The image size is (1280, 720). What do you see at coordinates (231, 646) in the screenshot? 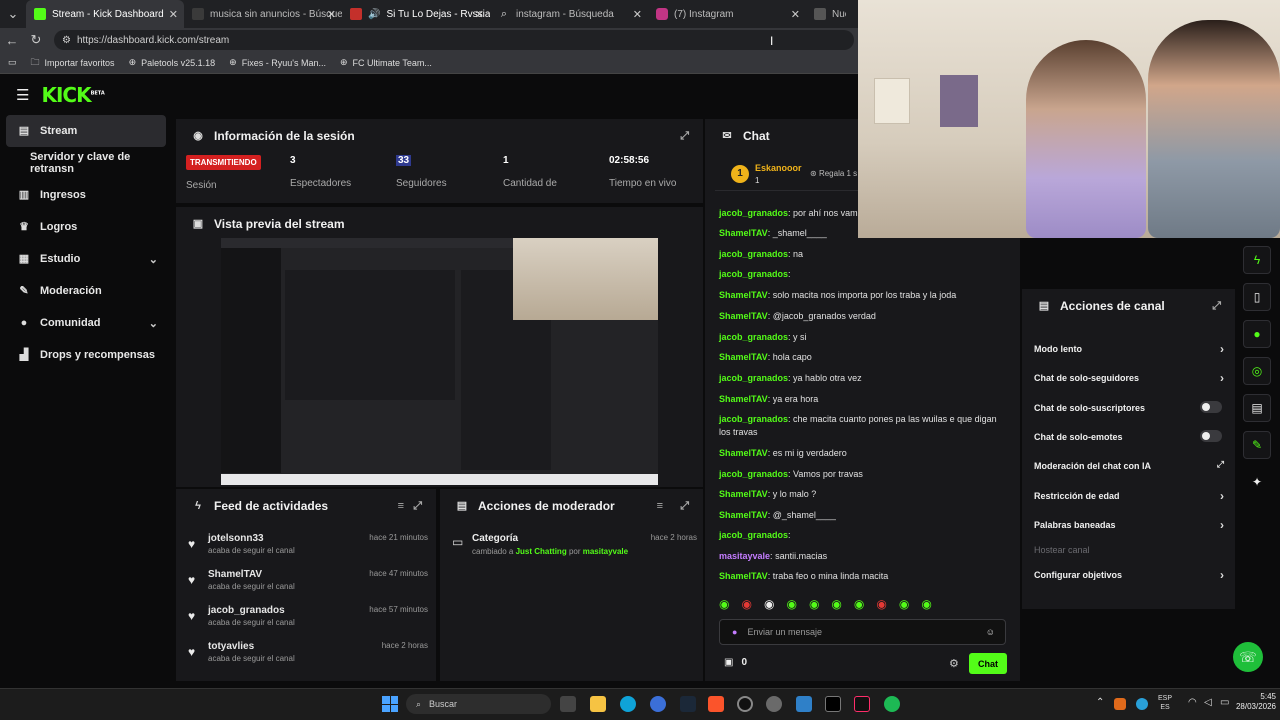
I see `feed-user: totyavlies` at bounding box center [231, 646].